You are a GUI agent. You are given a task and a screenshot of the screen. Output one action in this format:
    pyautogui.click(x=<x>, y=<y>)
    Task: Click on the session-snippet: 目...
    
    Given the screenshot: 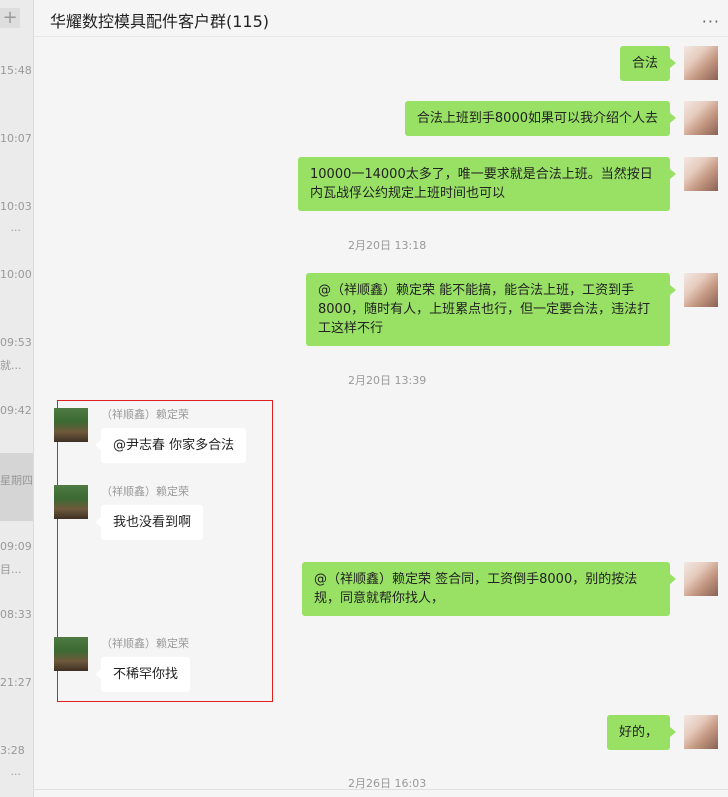 What is the action you would take?
    pyautogui.click(x=11, y=569)
    